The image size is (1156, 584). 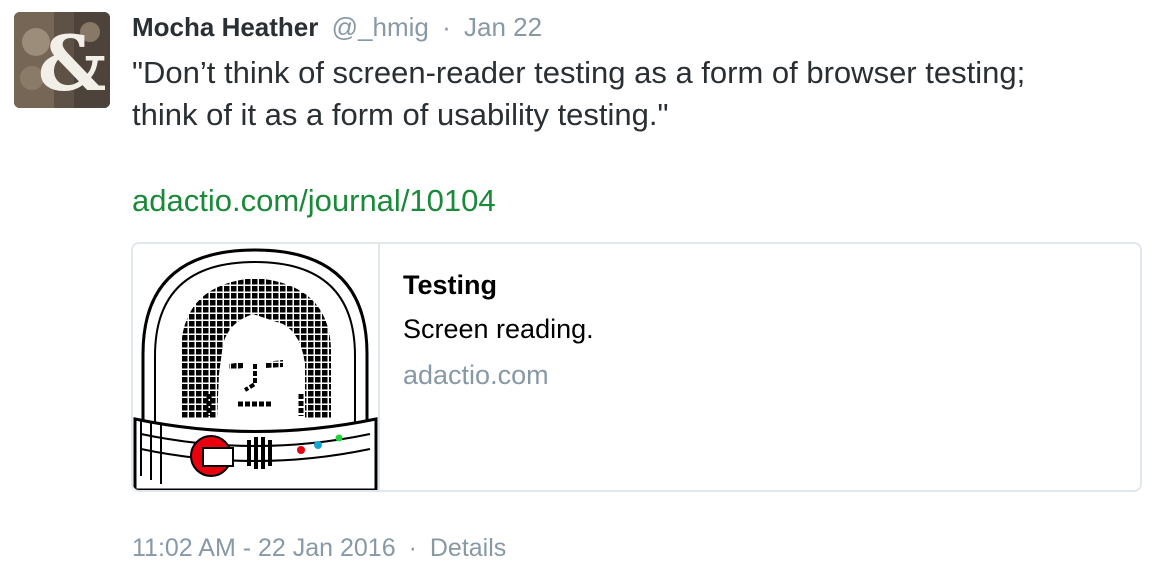 What do you see at coordinates (264, 548) in the screenshot?
I see `tweet-timestamp: 11:02 AM - 22 Jan 2016` at bounding box center [264, 548].